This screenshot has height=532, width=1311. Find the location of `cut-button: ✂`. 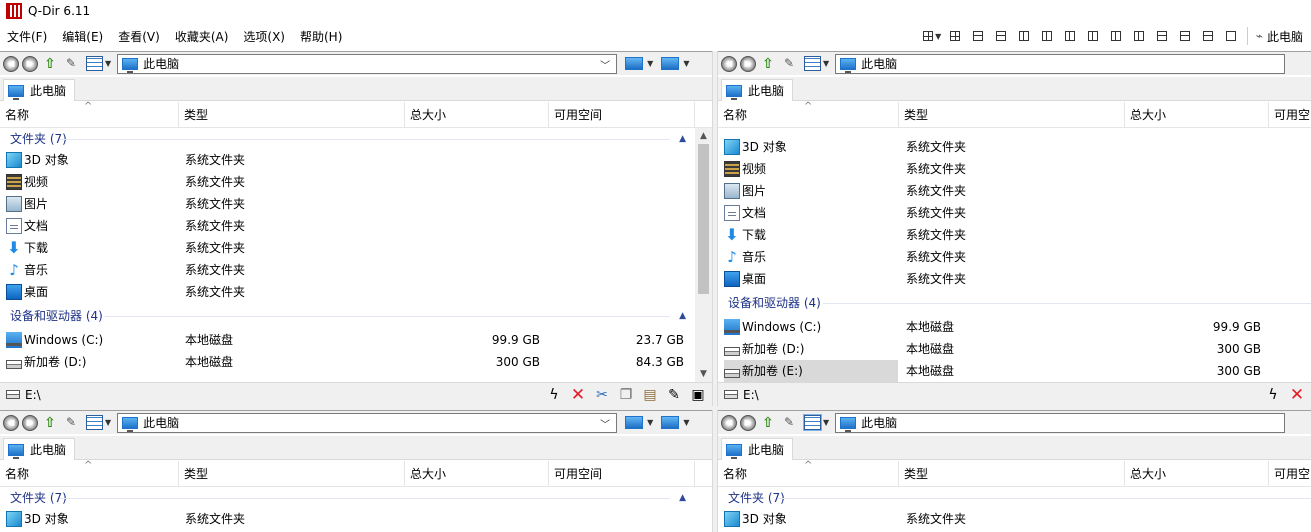

cut-button: ✂ is located at coordinates (602, 395).